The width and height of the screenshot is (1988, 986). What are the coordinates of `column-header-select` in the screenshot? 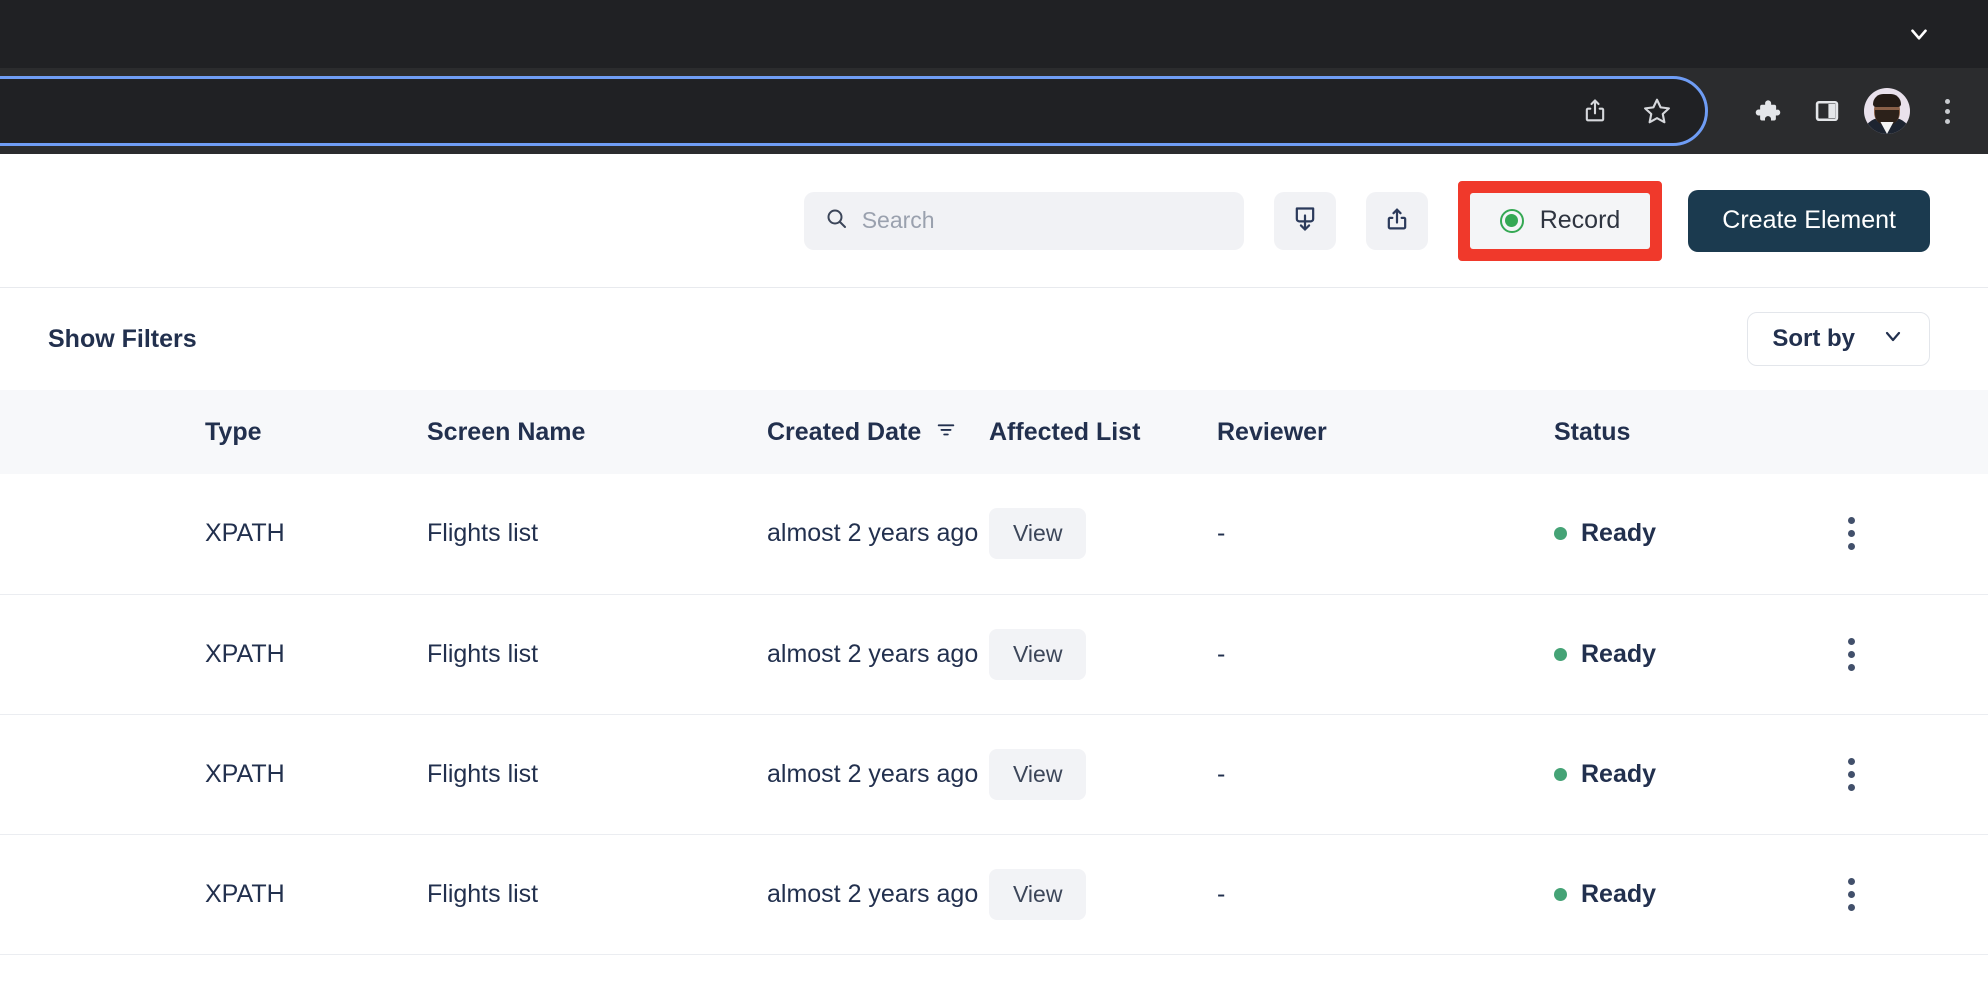 It's located at (102, 432).